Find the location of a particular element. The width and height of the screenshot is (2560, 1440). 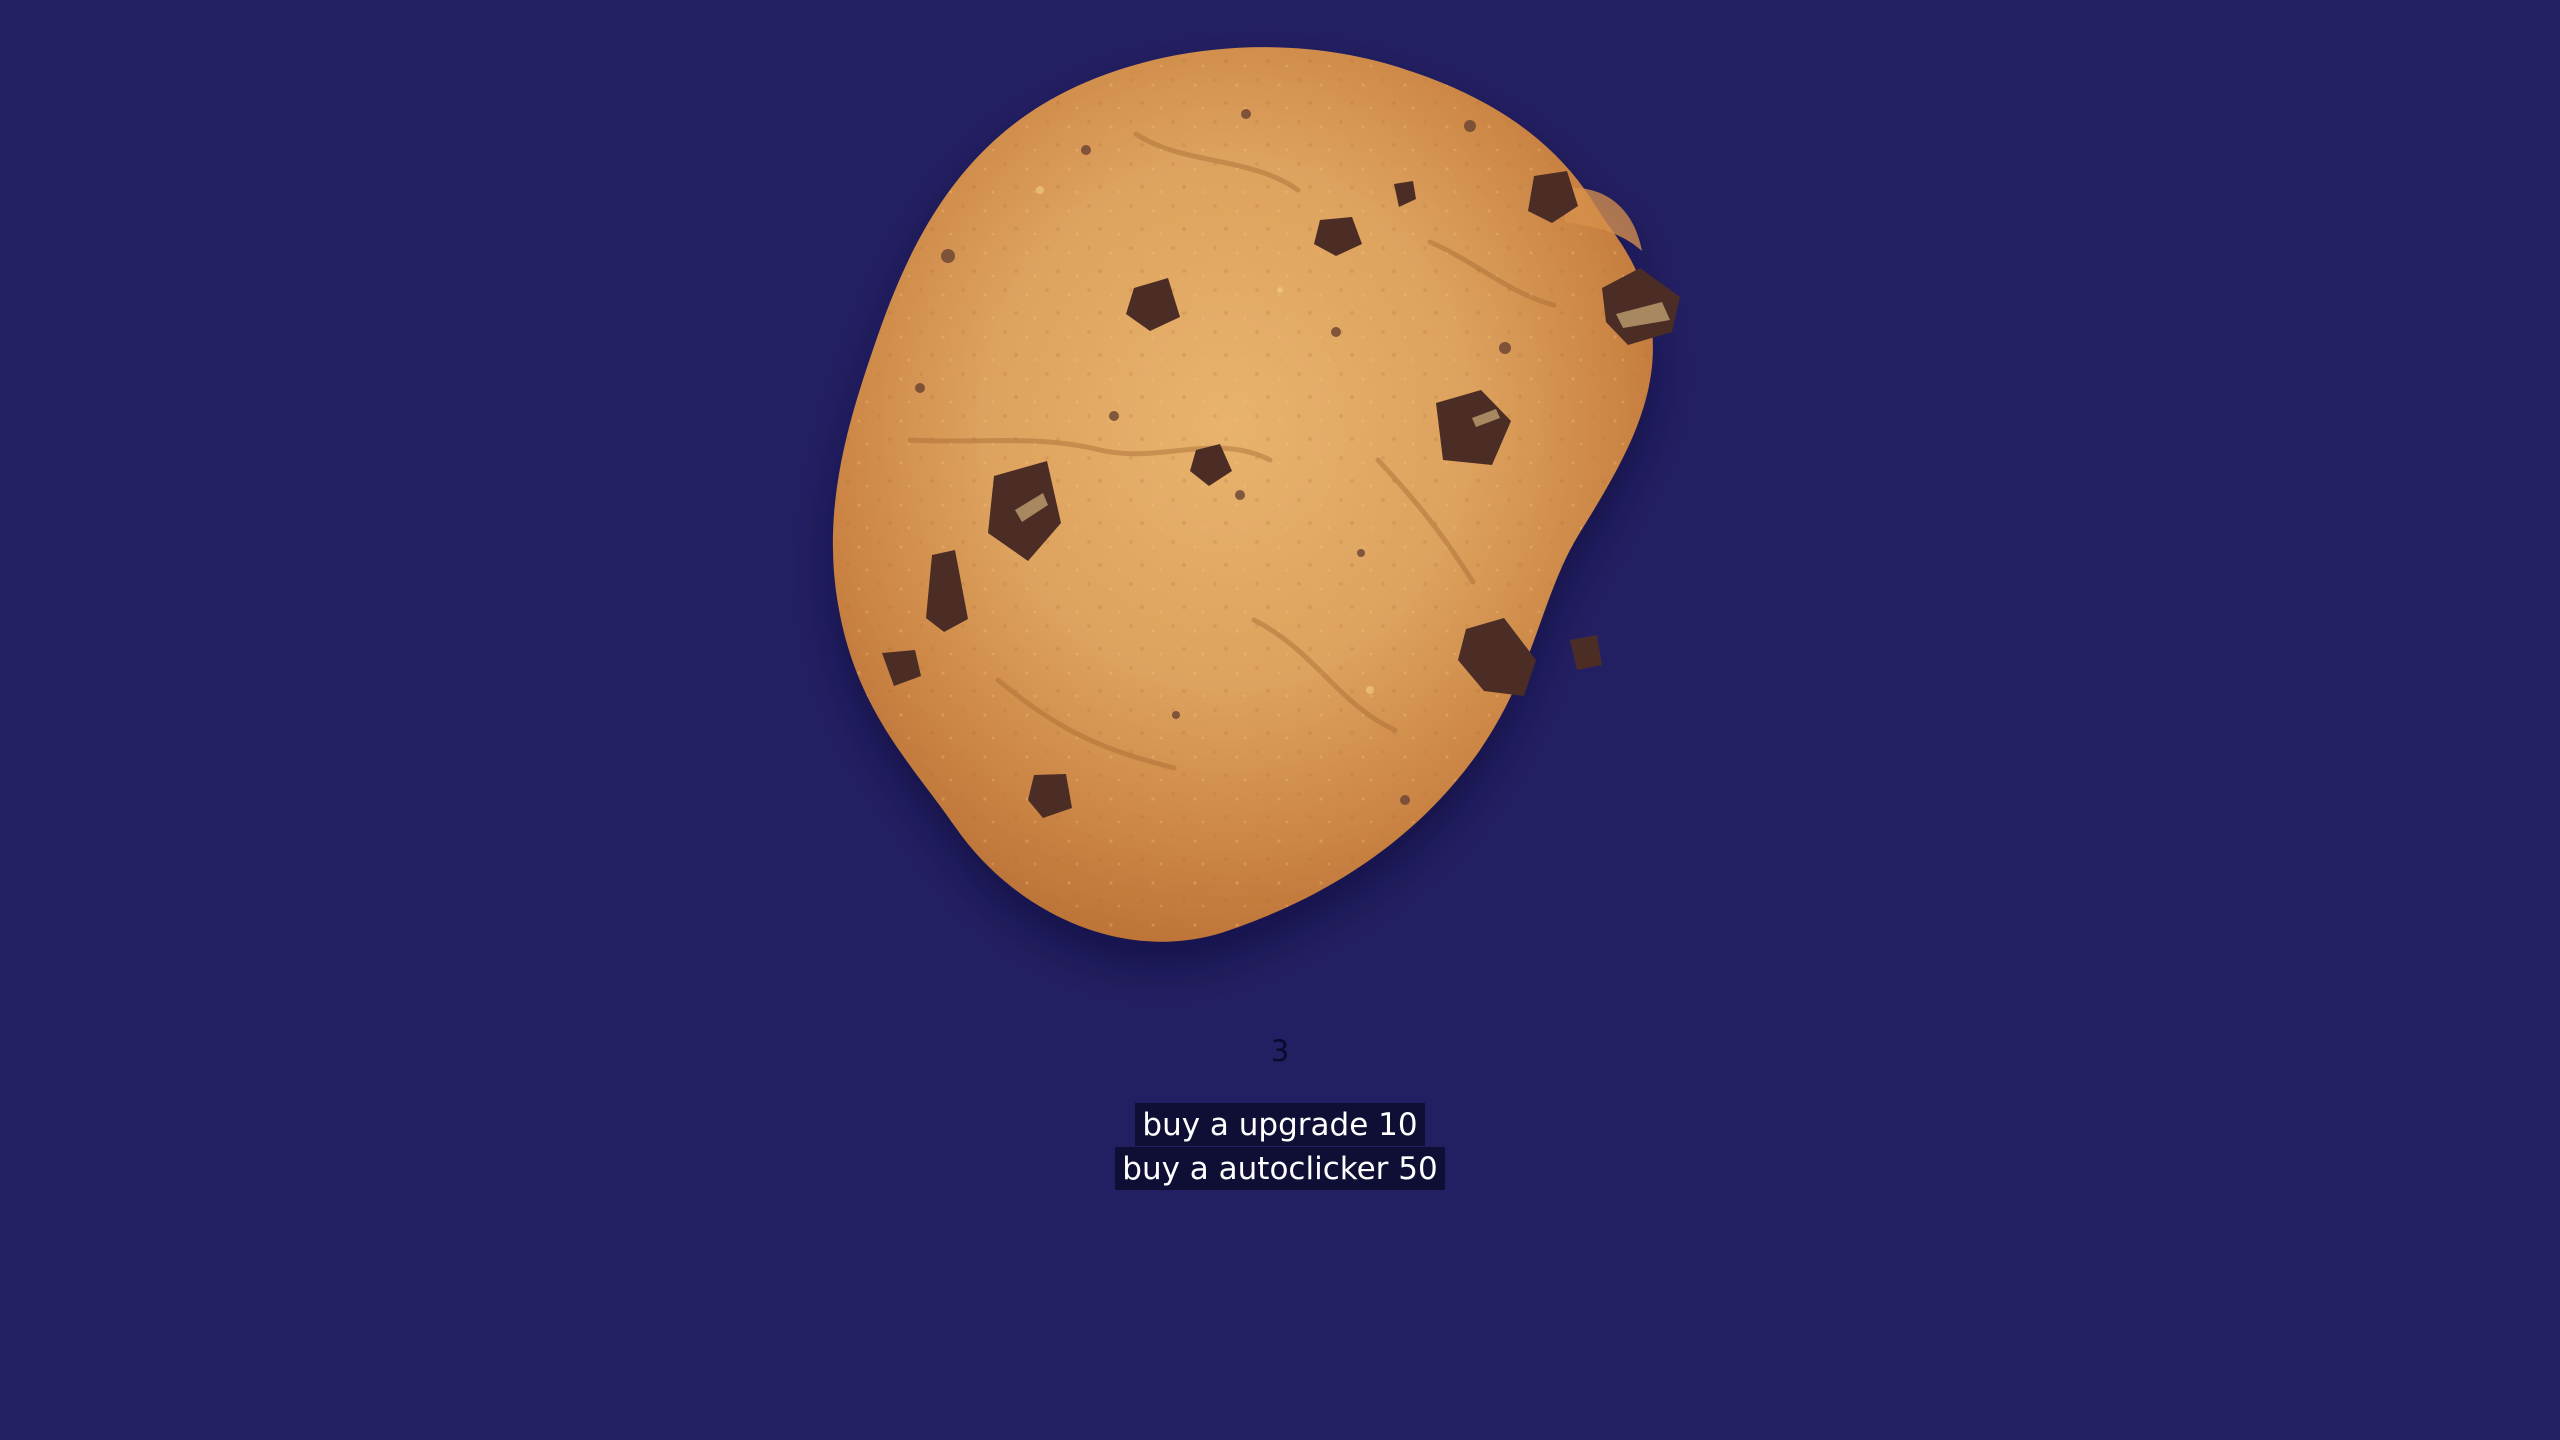

buy-upgrade-button: buy a upgrade 10 is located at coordinates (1280, 1124).